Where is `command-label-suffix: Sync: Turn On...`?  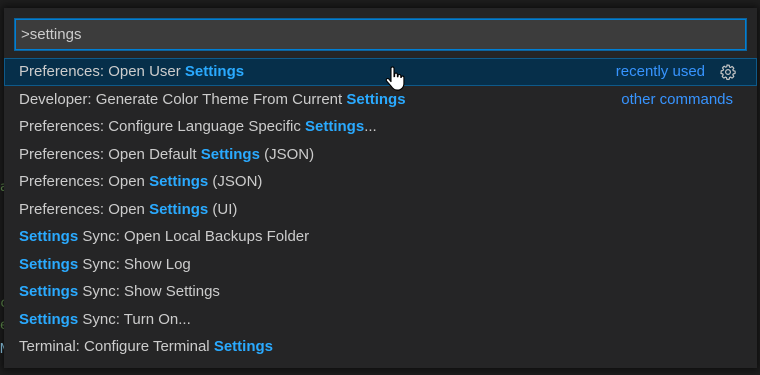 command-label-suffix: Sync: Turn On... is located at coordinates (134, 319).